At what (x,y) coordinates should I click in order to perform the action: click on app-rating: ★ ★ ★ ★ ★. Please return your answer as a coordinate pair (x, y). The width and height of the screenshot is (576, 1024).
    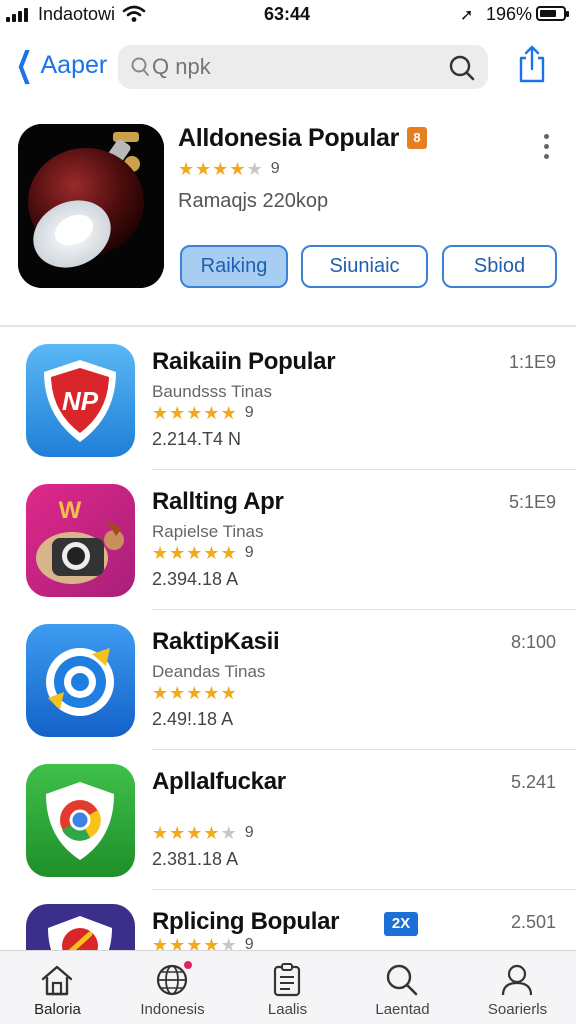
    Looking at the image, I should click on (198, 693).